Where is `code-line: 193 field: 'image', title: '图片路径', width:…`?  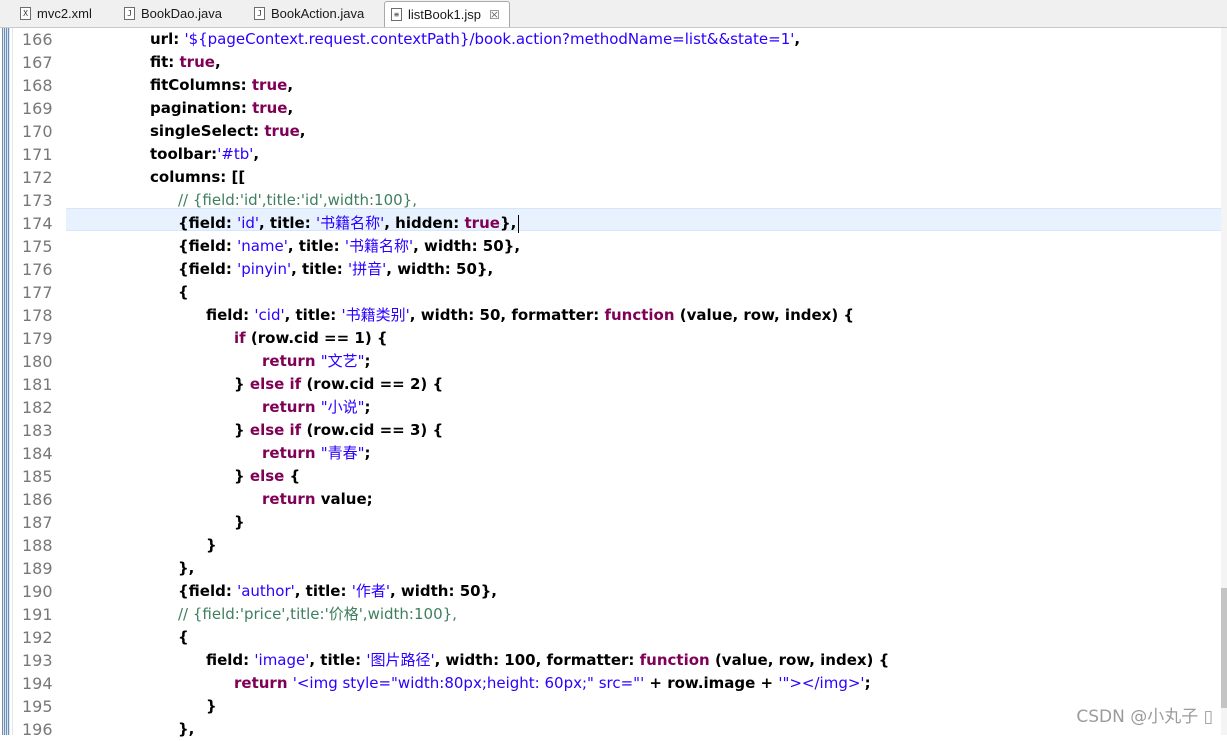
code-line: 193 field: 'image', title: '图片路径', width:… is located at coordinates (610, 660).